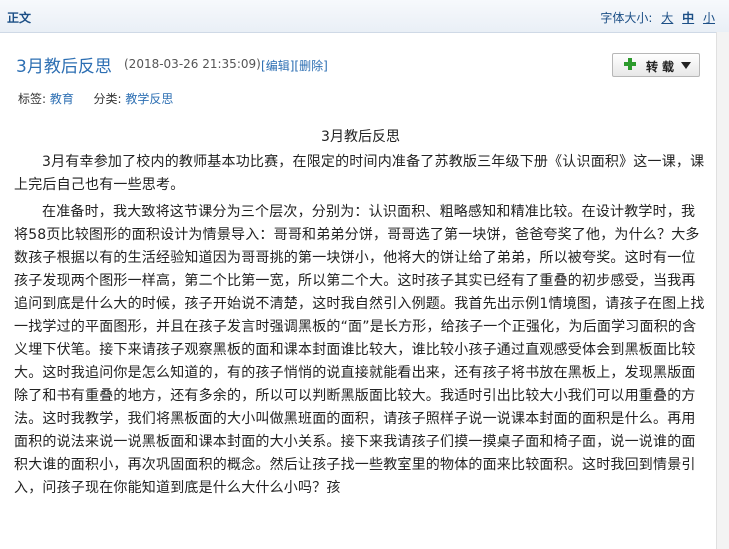 The height and width of the screenshot is (549, 729). I want to click on delete-link: 删除, so click(311, 66).